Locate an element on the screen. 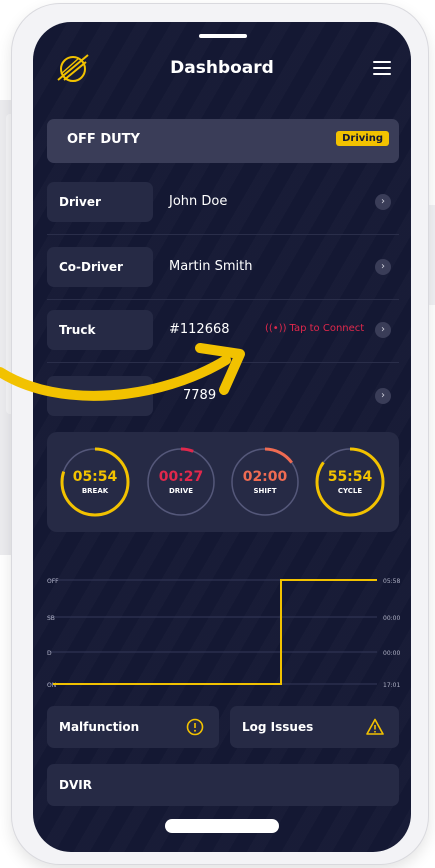 The image size is (435, 868). speaker-notch is located at coordinates (223, 36).